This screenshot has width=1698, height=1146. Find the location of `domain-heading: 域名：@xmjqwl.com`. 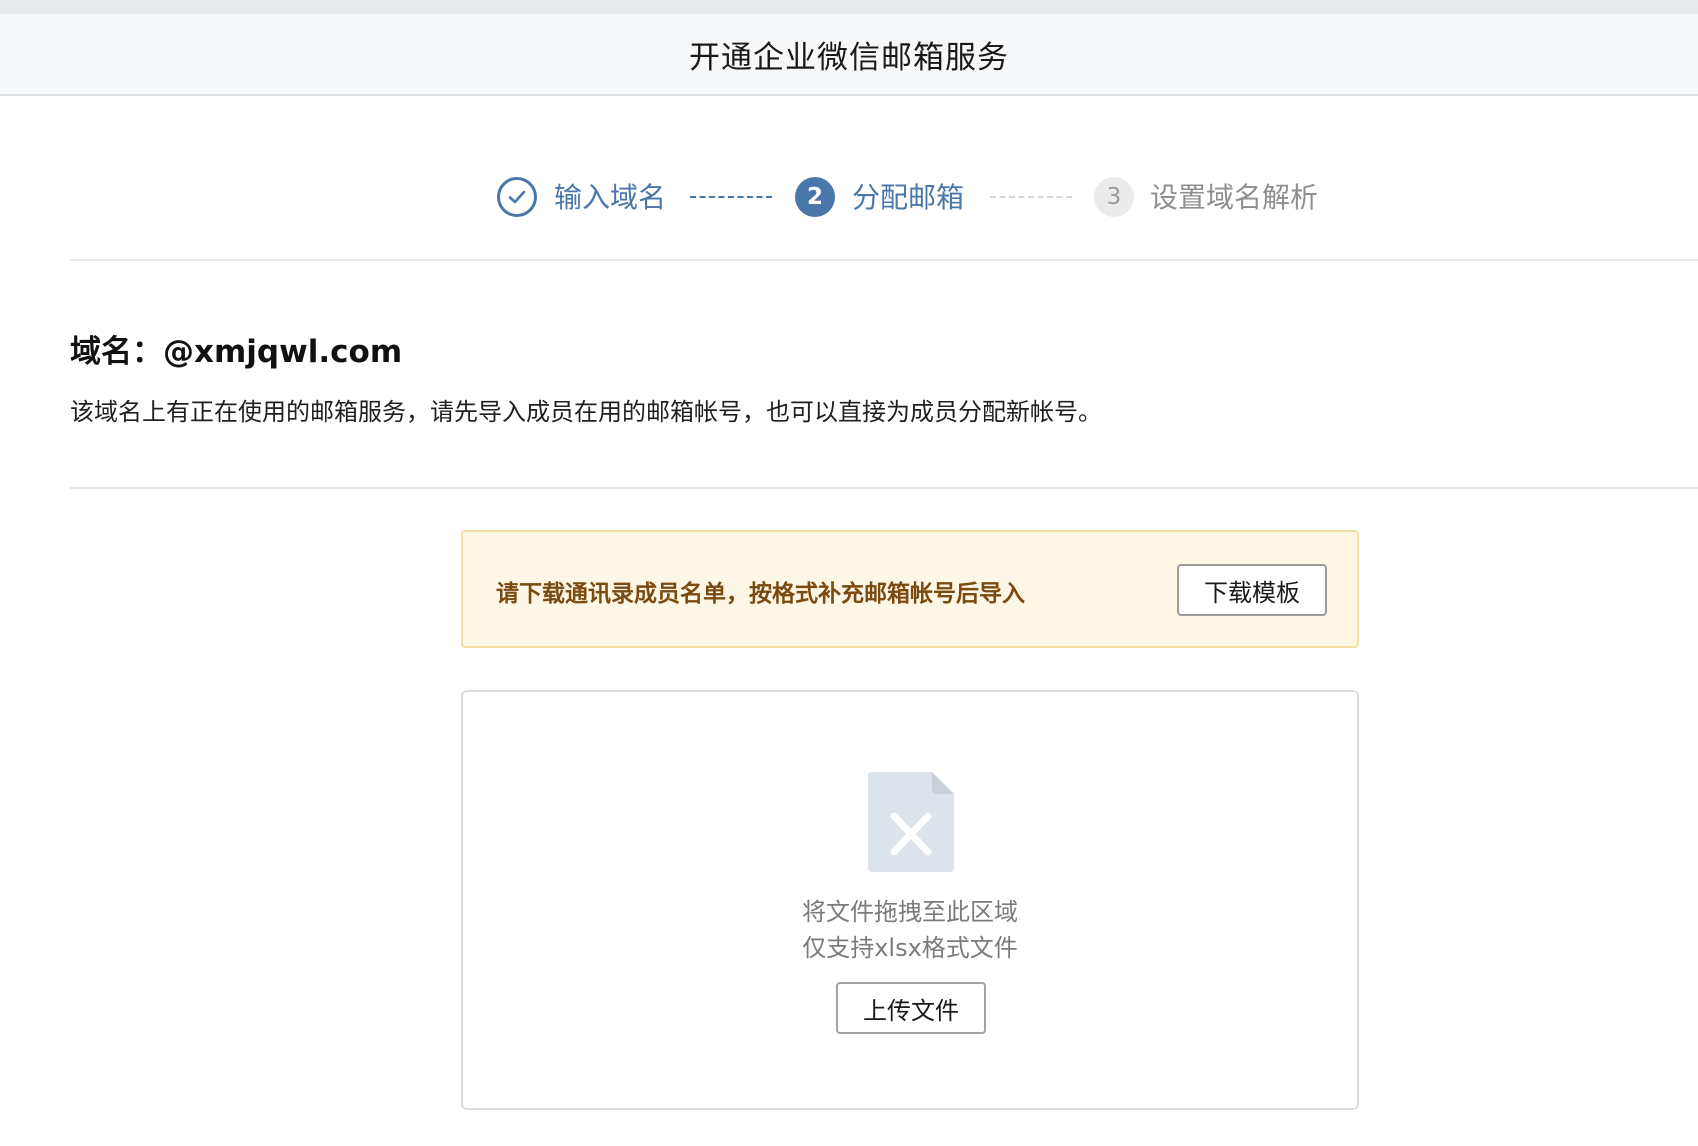

domain-heading: 域名：@xmjqwl.com is located at coordinates (236, 348).